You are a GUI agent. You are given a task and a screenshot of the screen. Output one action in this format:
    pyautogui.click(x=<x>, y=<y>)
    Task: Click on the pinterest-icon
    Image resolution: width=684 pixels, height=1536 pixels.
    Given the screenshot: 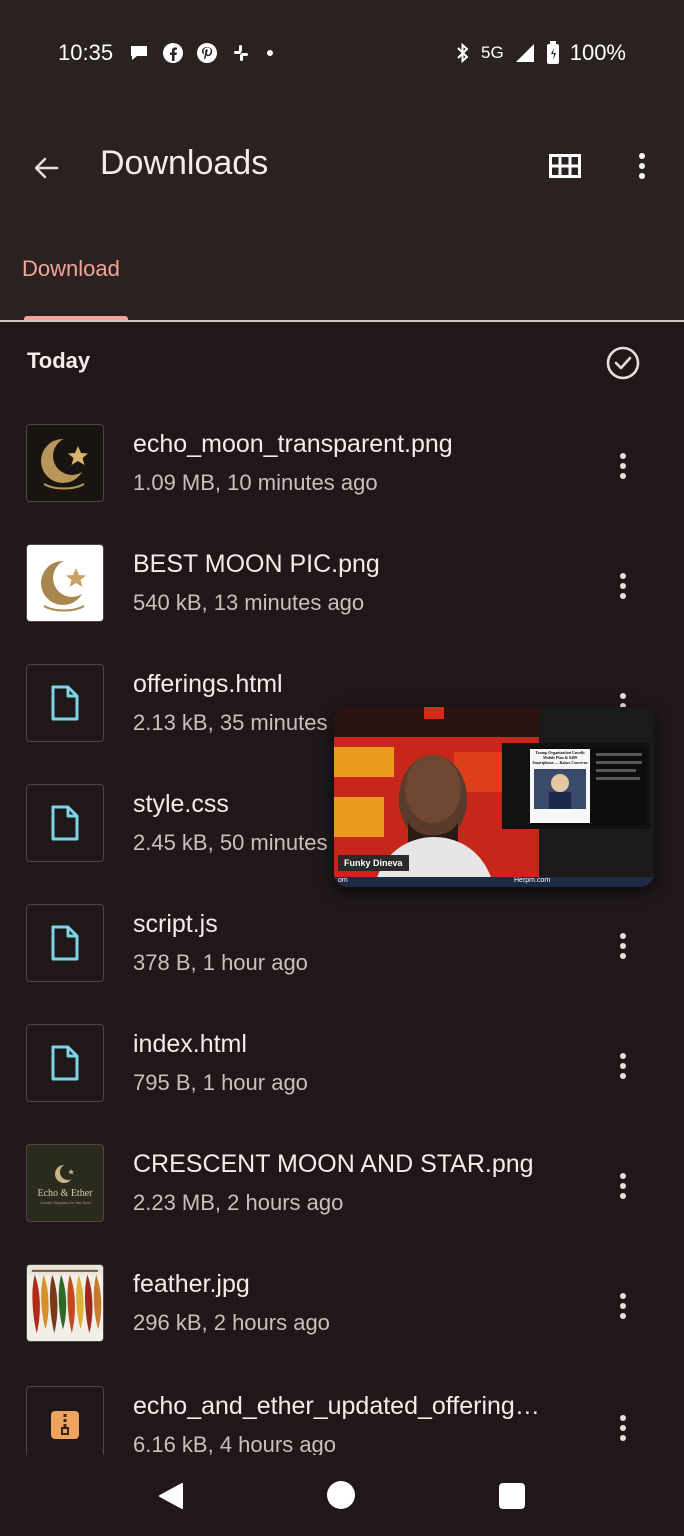 What is the action you would take?
    pyautogui.click(x=207, y=53)
    